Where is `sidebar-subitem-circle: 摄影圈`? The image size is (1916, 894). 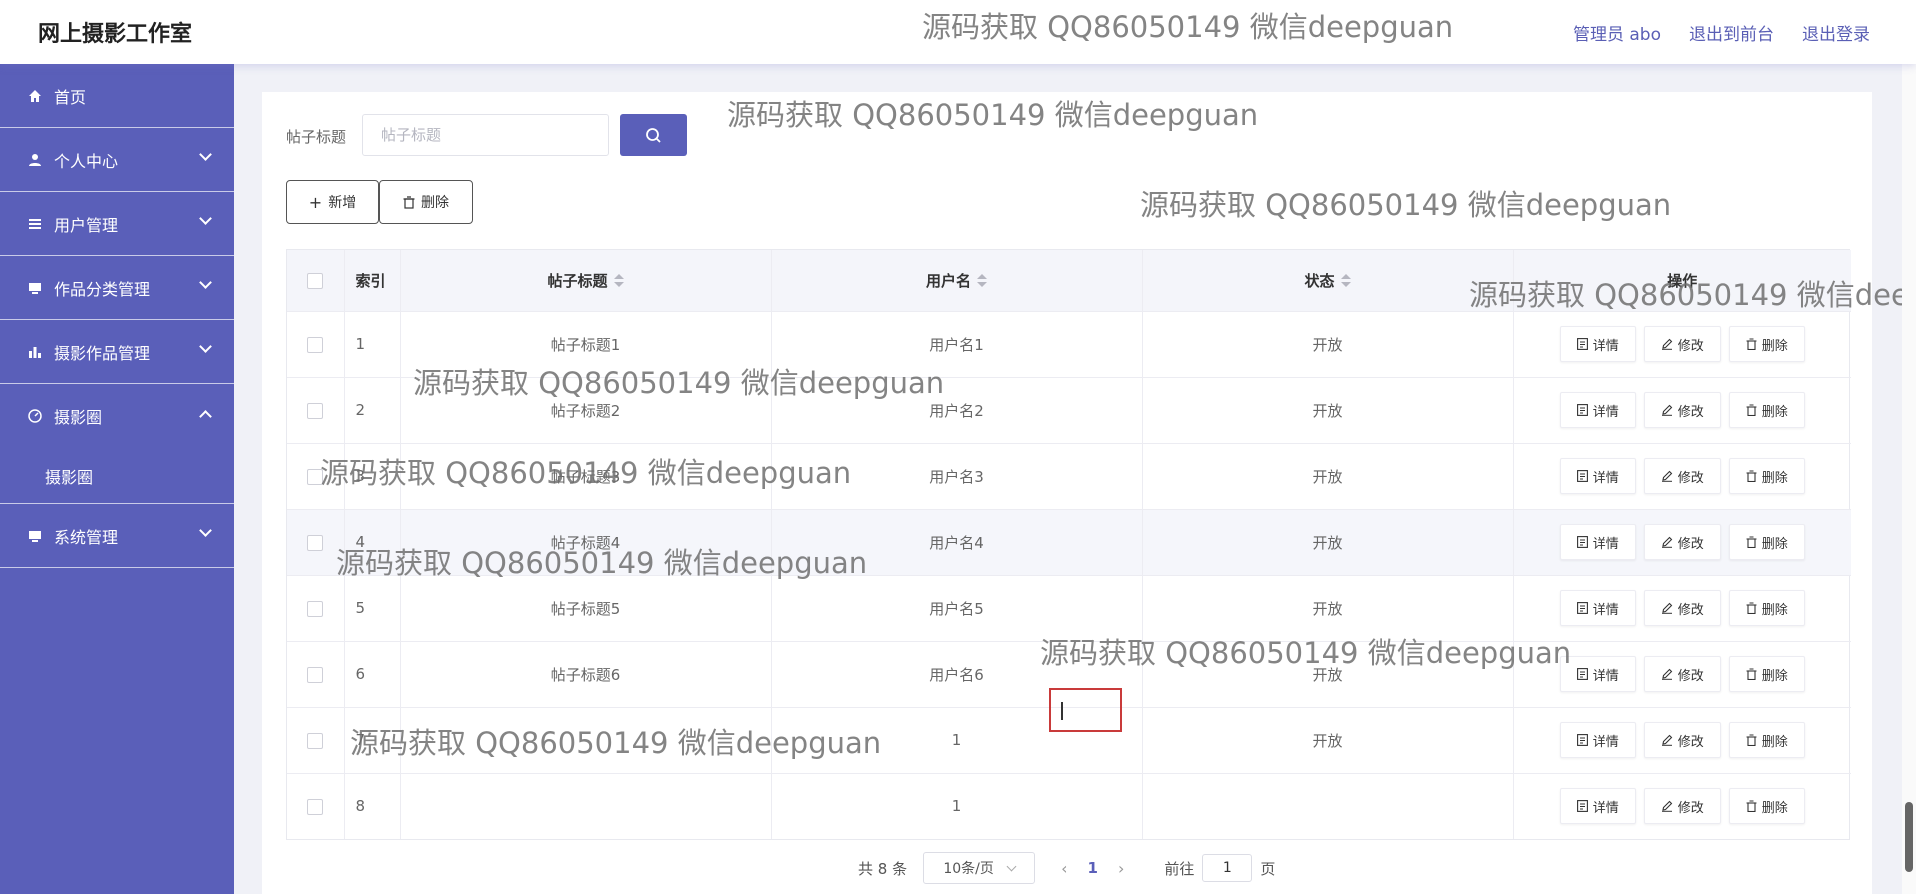
sidebar-subitem-circle: 摄影圈 is located at coordinates (117, 476).